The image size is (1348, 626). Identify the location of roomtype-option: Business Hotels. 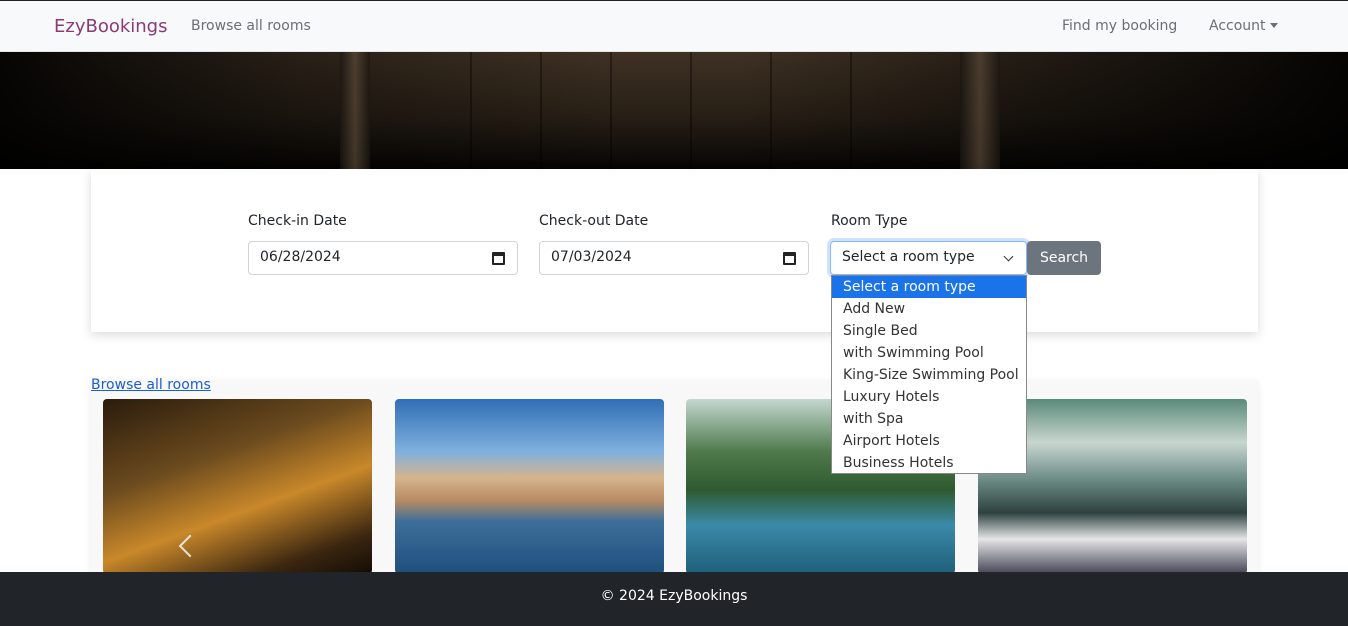
(929, 463).